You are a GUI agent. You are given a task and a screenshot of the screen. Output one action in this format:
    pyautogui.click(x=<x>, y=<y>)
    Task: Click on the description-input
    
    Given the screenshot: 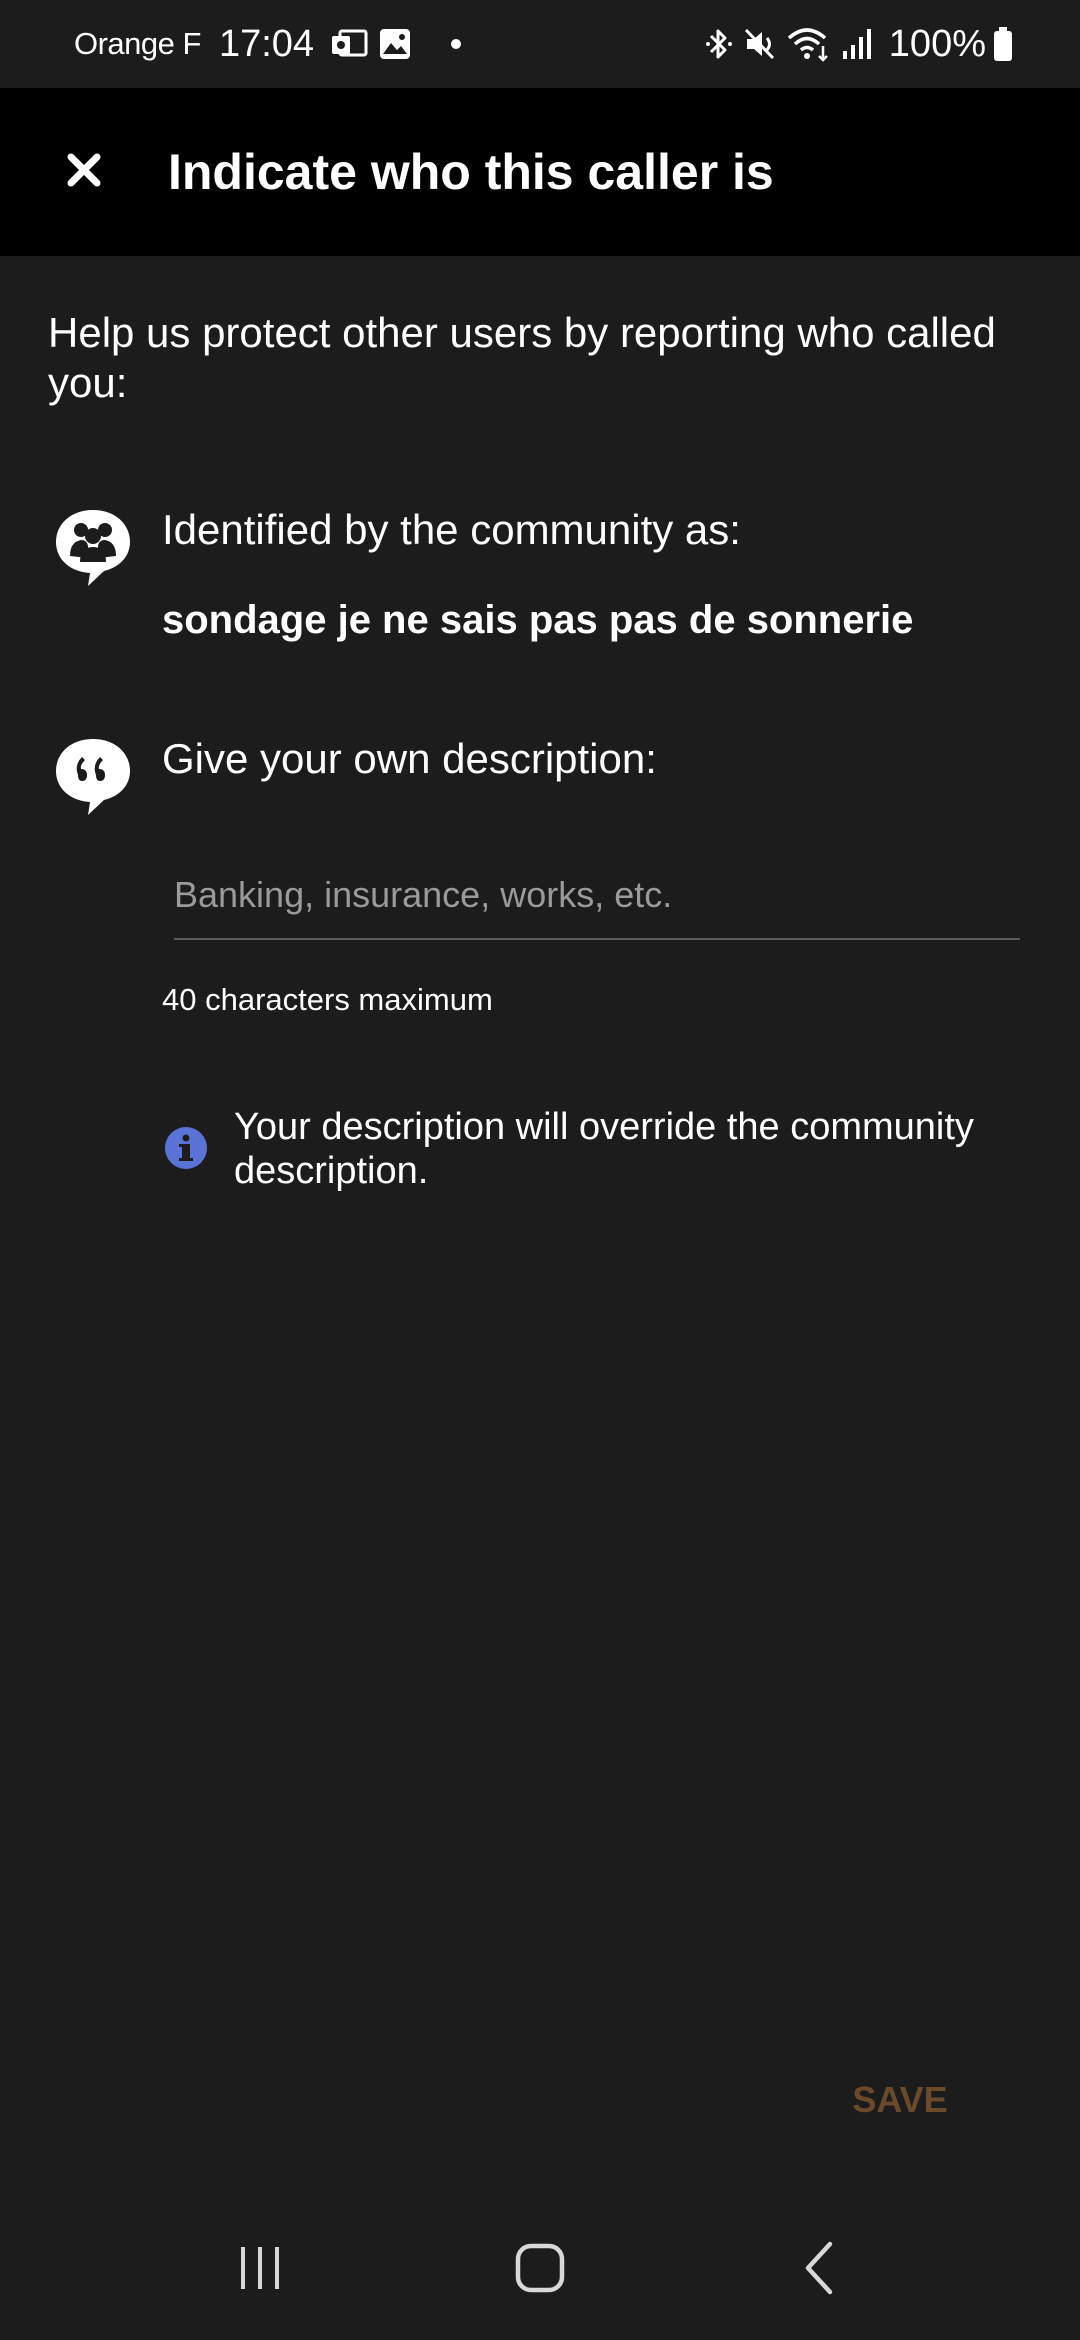 What is the action you would take?
    pyautogui.click(x=597, y=901)
    